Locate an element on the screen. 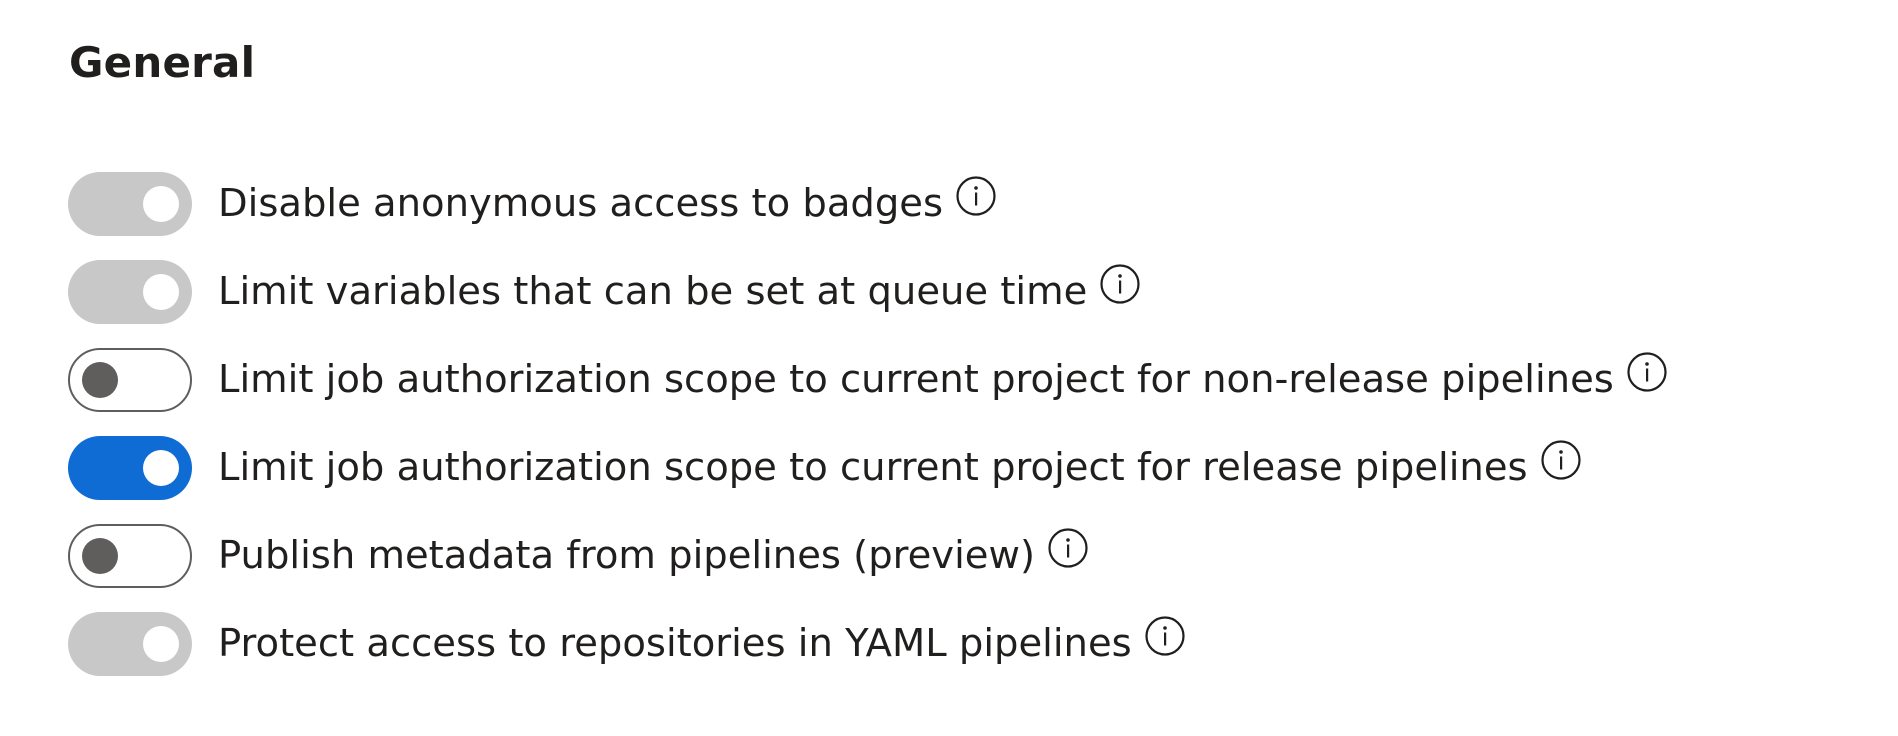 This screenshot has width=1898, height=736. toggle-publish-metadata is located at coordinates (130, 556).